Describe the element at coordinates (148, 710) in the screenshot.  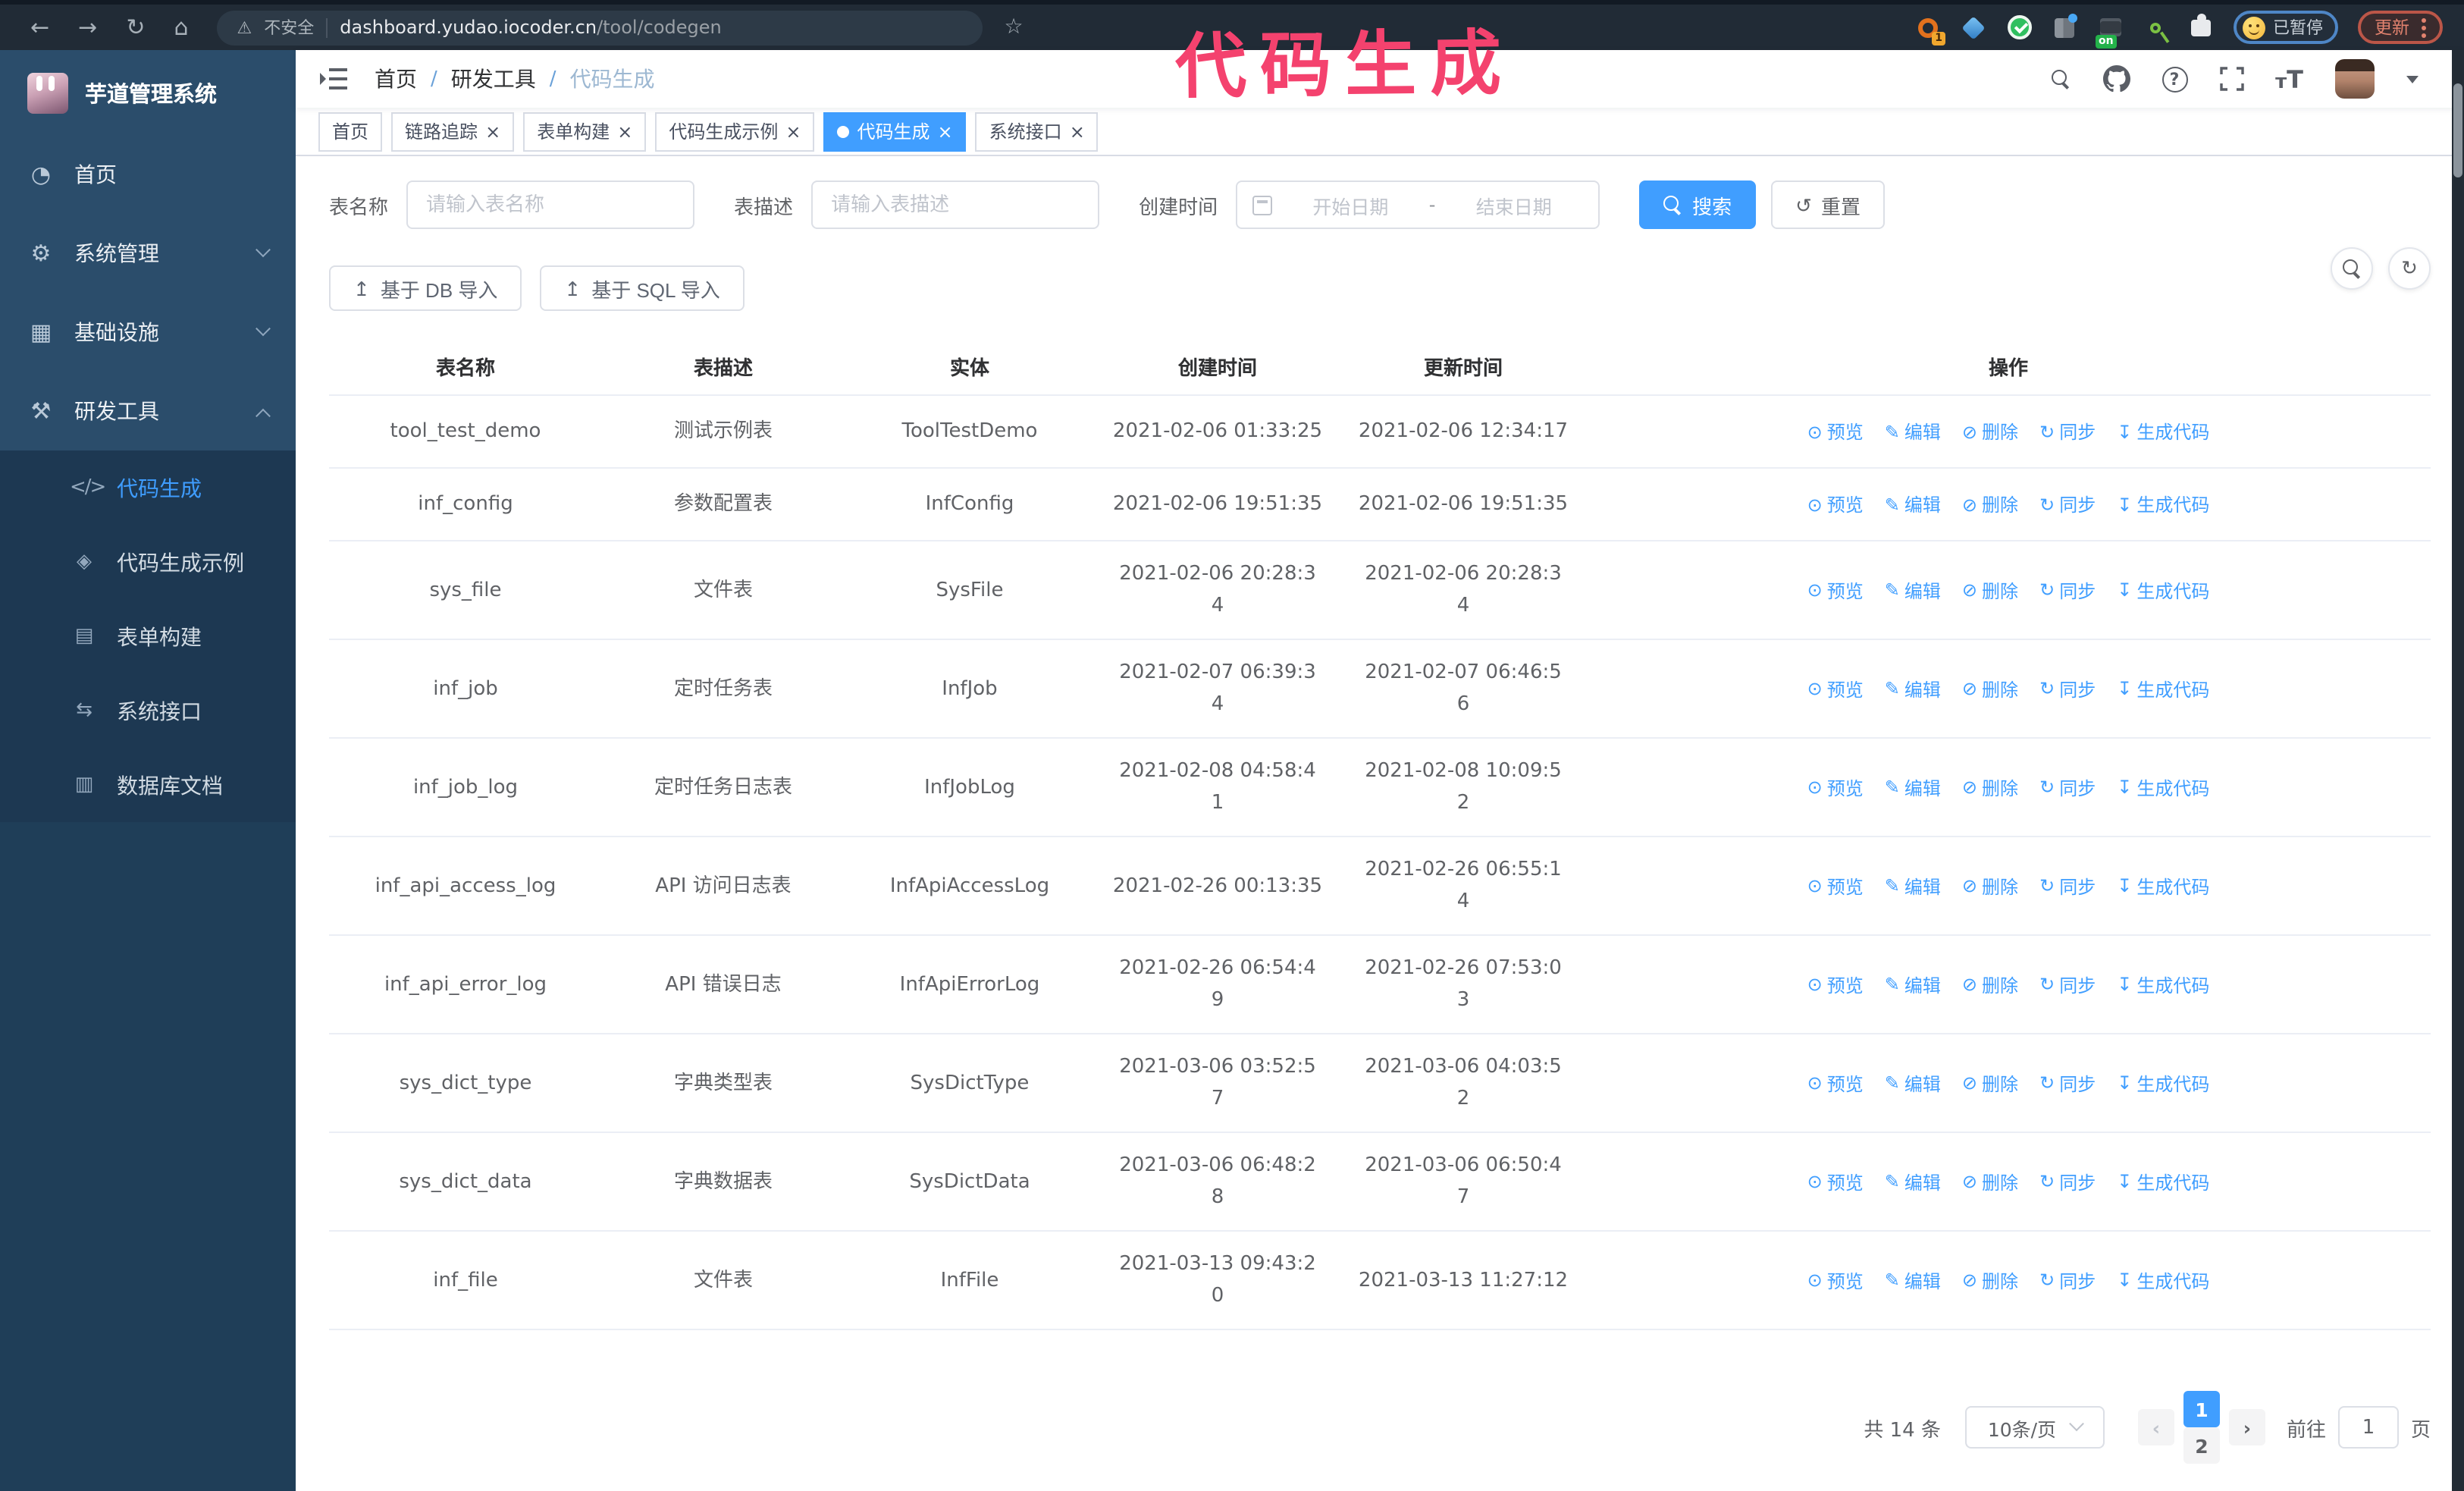
I see `sidebar-subitem: ⇆ 系统接口` at that location.